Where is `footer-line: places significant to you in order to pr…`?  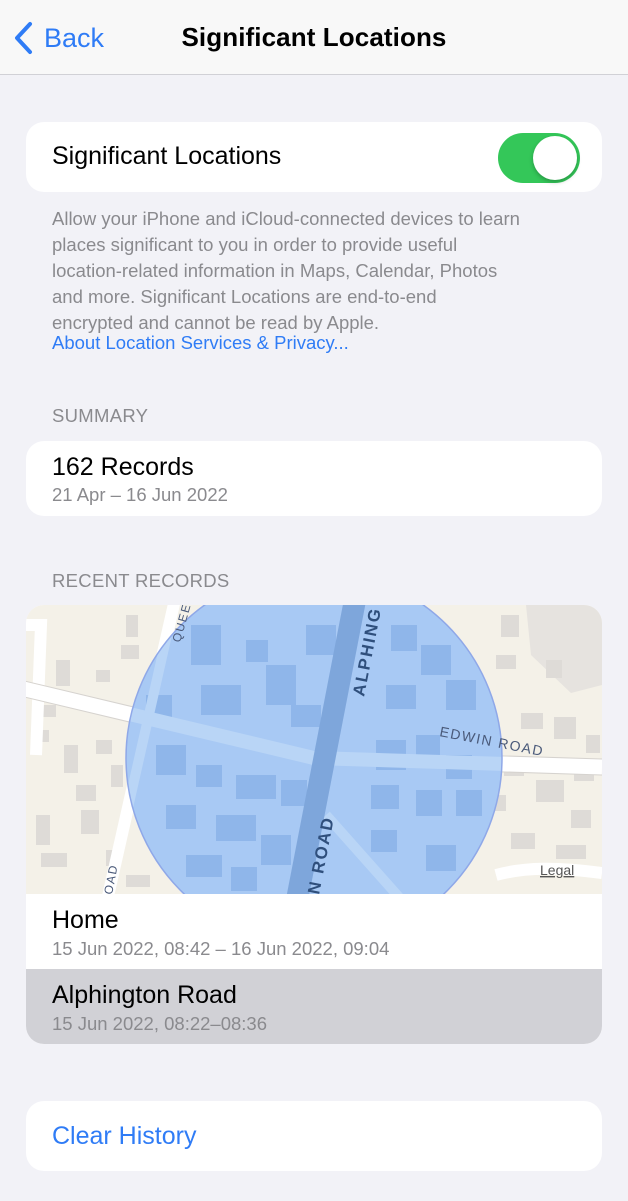 footer-line: places significant to you in order to pr… is located at coordinates (255, 244).